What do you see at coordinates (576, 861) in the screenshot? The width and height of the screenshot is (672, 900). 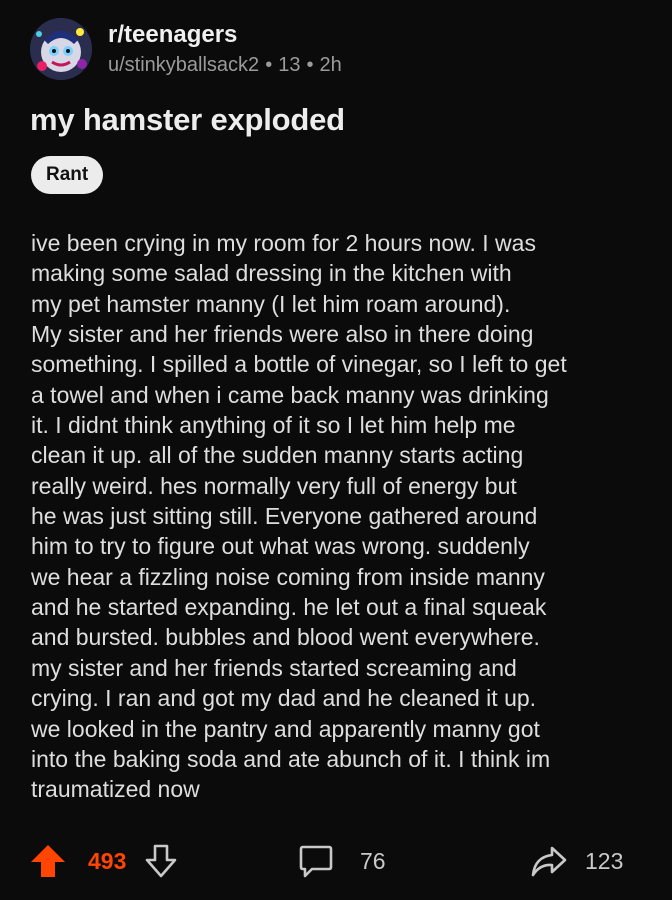 I see `share-button: 123` at bounding box center [576, 861].